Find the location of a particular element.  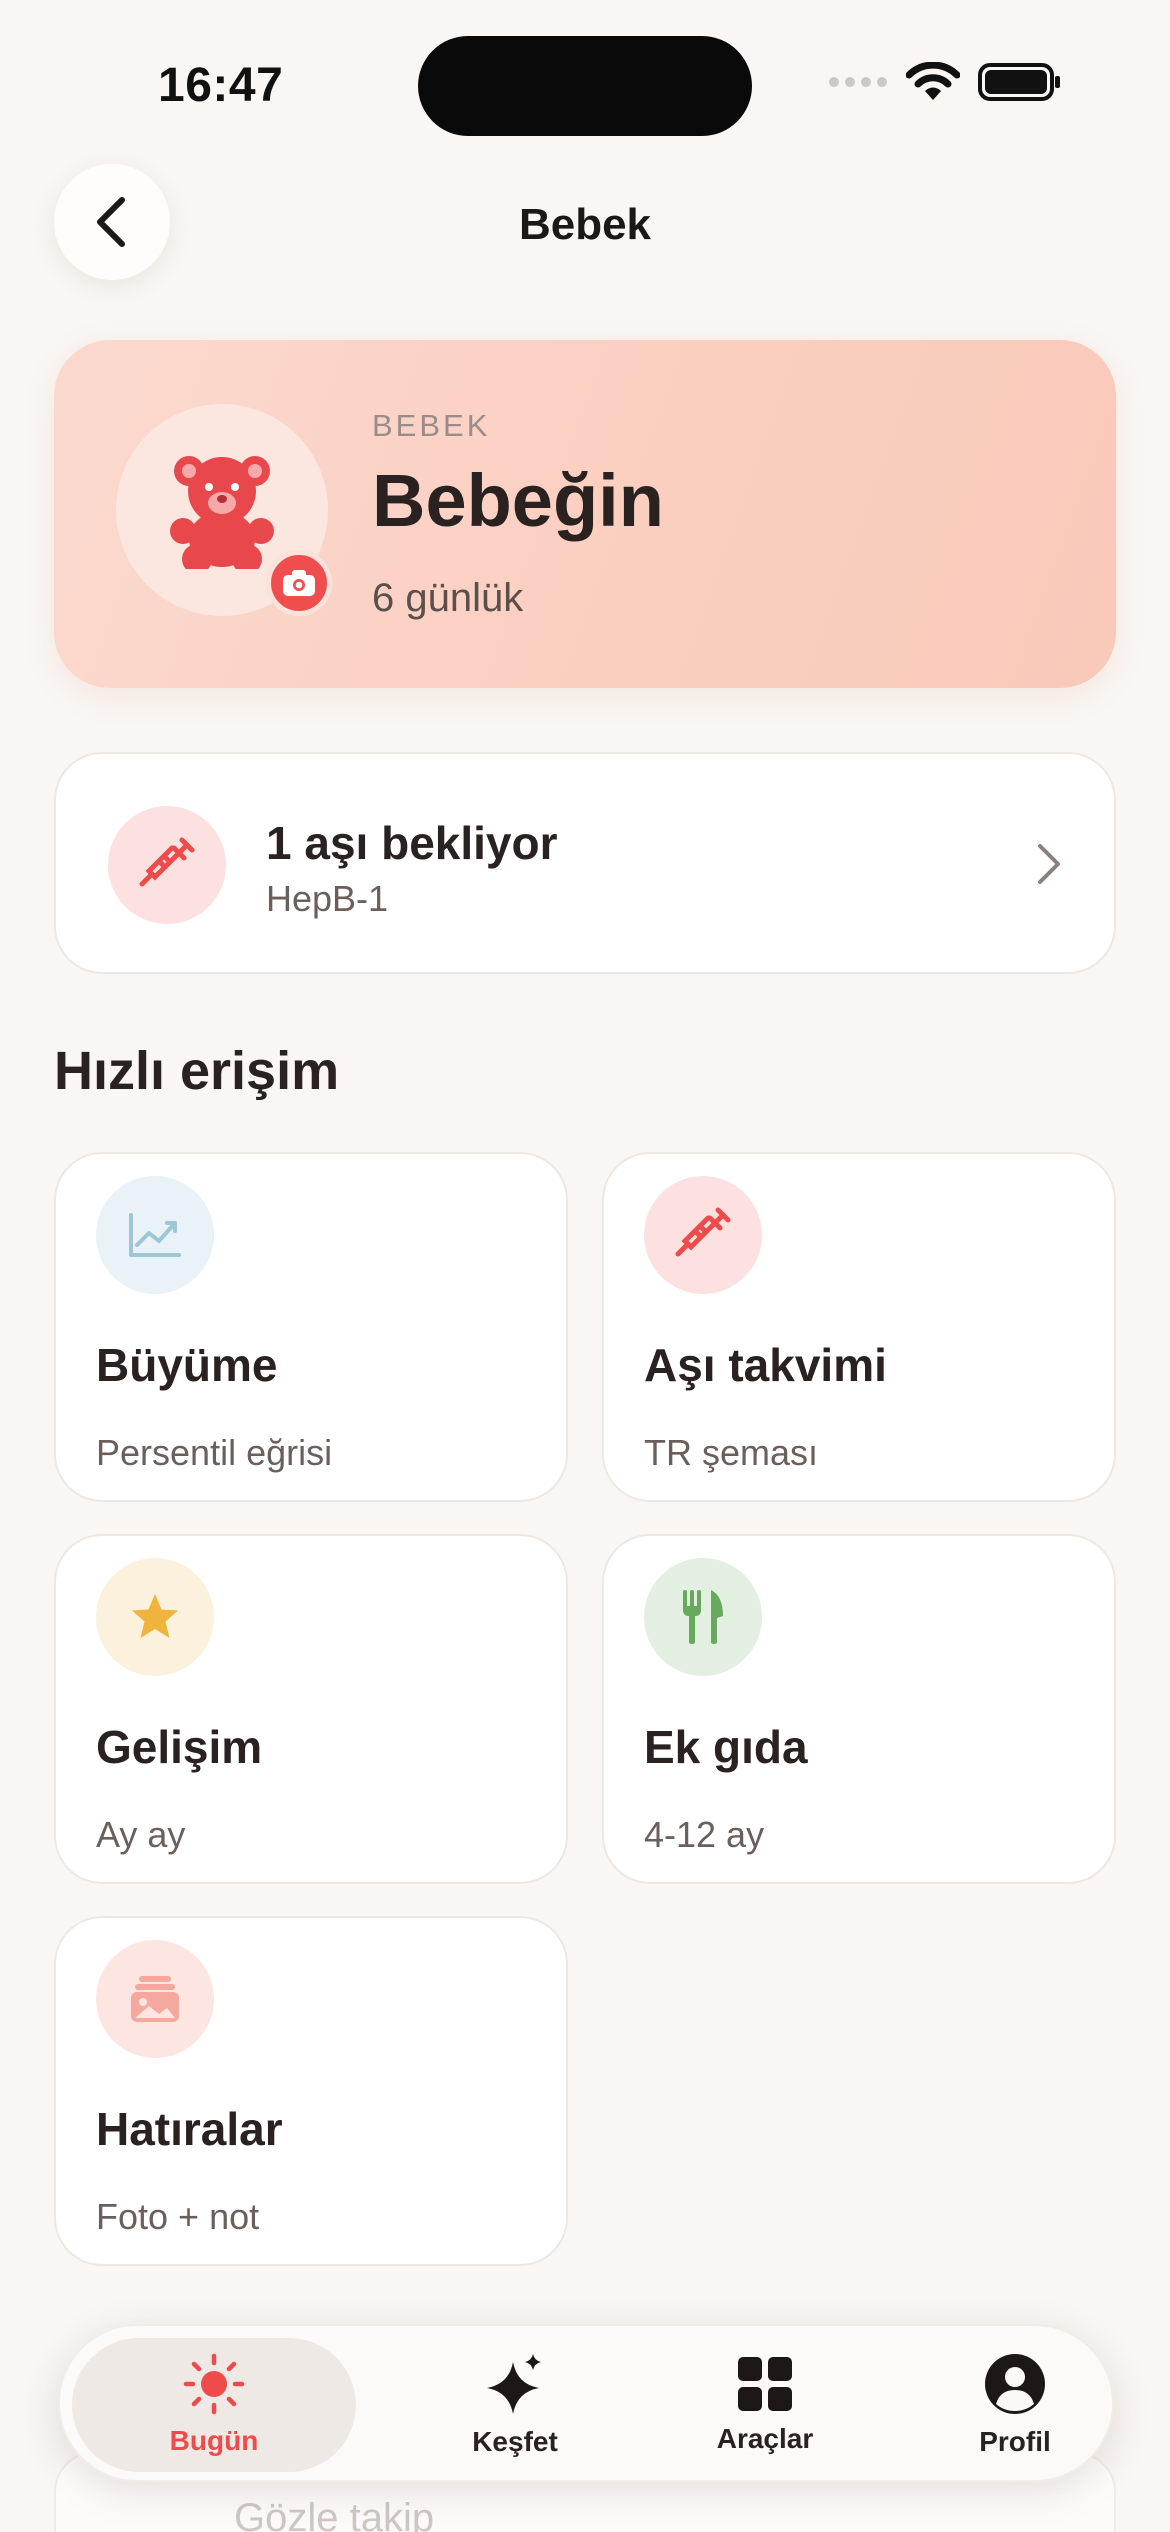

development-icon-badge is located at coordinates (155, 1617).